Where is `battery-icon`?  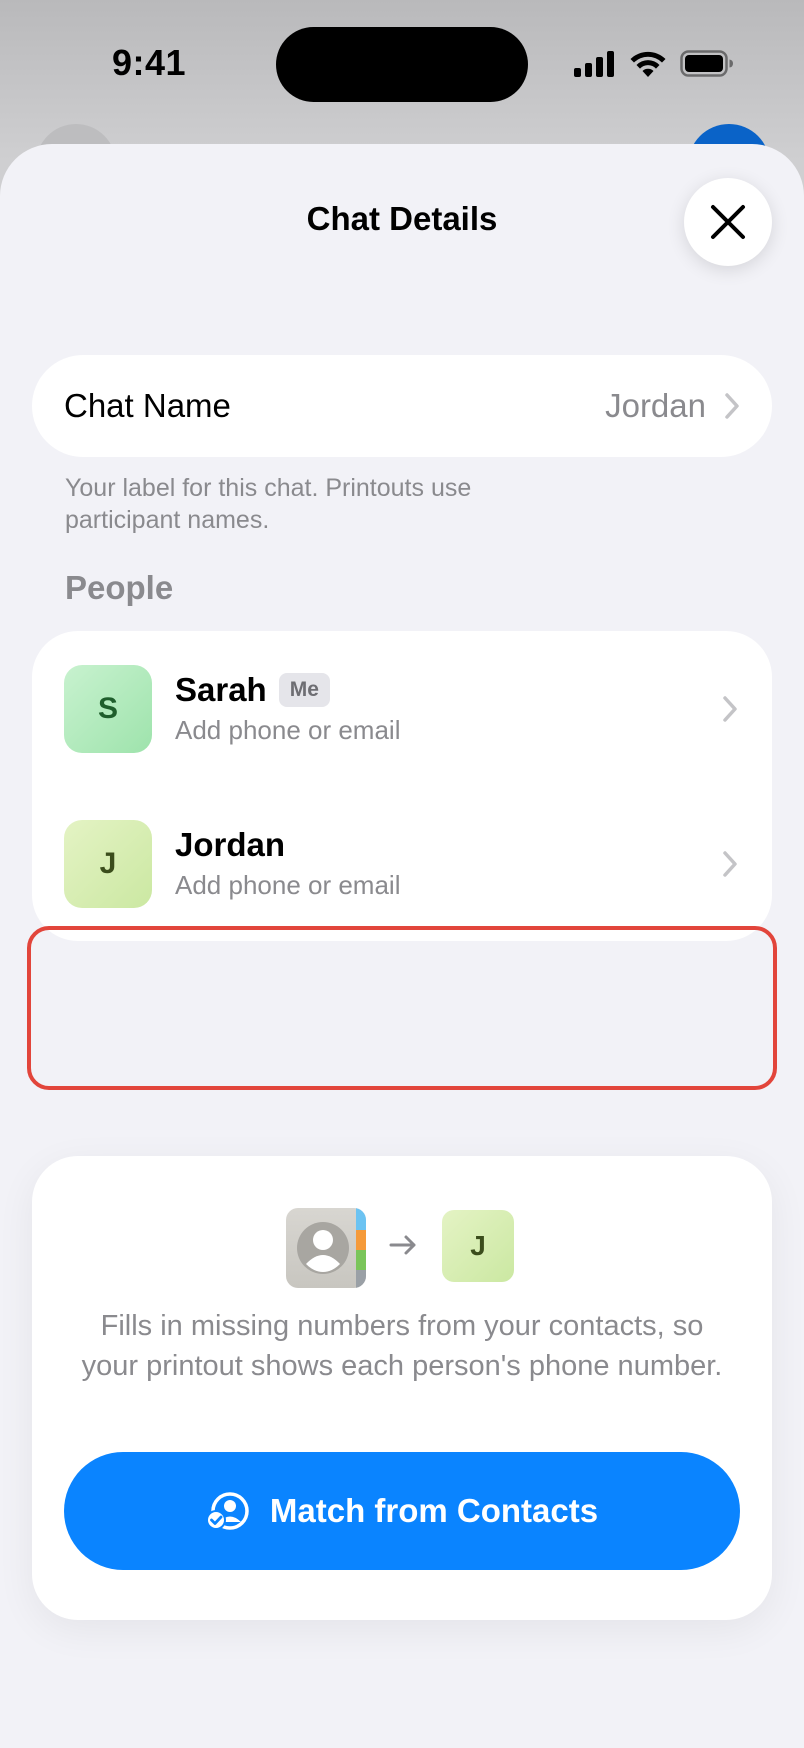 battery-icon is located at coordinates (706, 63).